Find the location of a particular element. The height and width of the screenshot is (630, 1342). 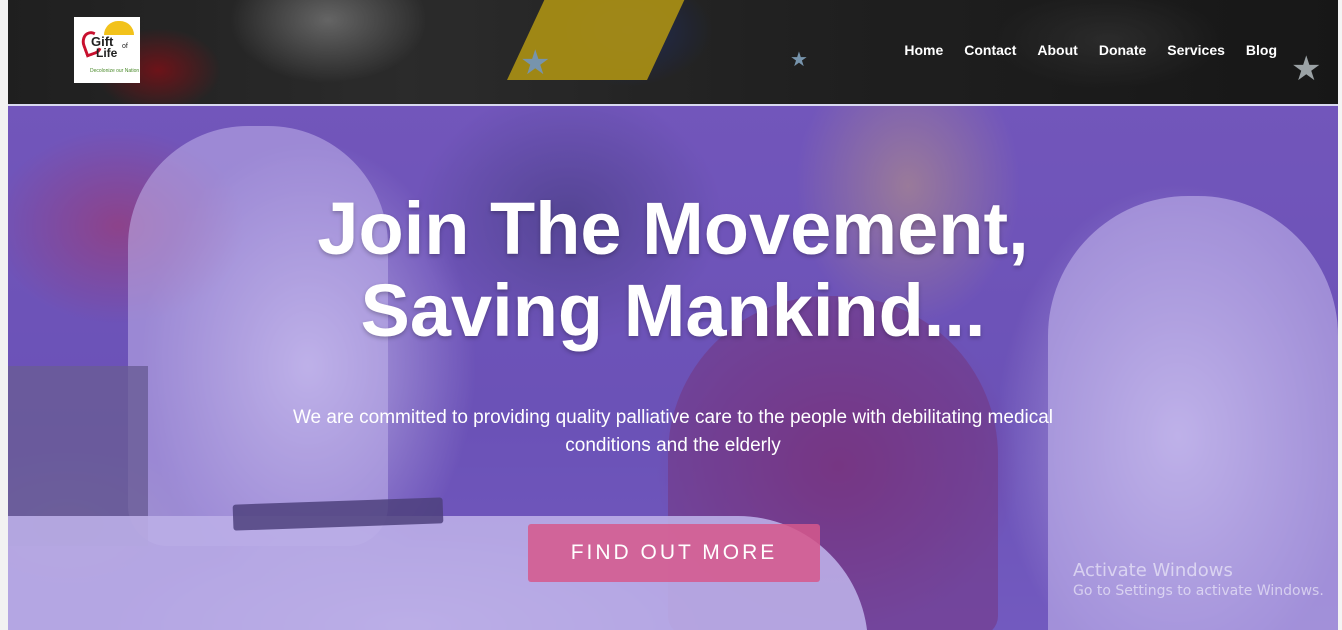

logo-text-of: of is located at coordinates (125, 46).